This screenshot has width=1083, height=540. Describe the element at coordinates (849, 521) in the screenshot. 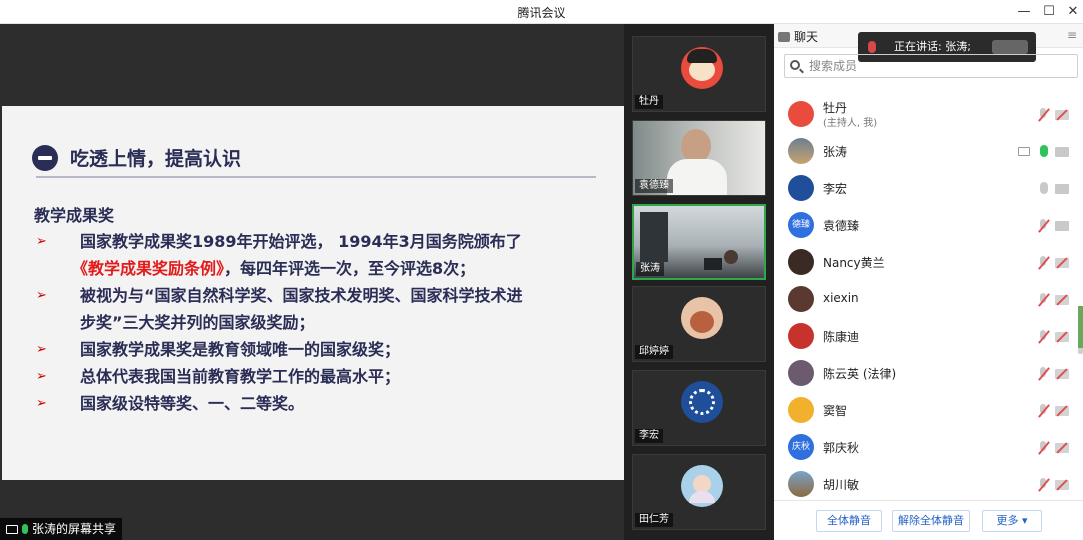

I see `mute-all-button: 全体静音` at that location.